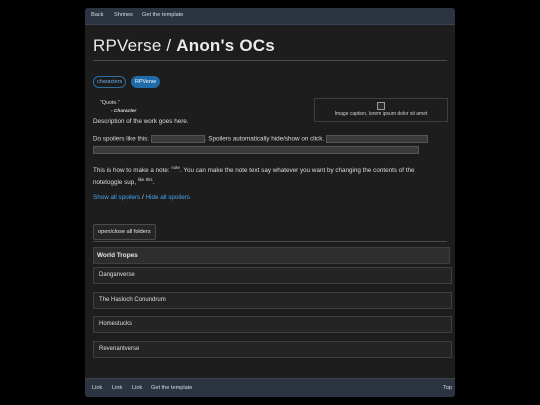  I want to click on footer-template-link: Get the template, so click(171, 388).